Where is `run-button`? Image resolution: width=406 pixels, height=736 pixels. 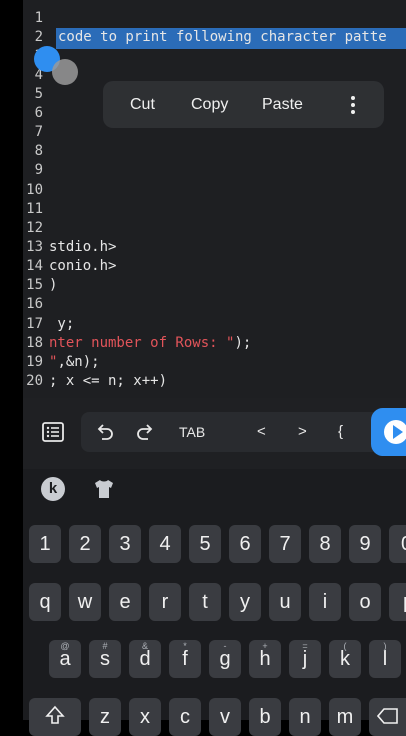
run-button is located at coordinates (388, 432).